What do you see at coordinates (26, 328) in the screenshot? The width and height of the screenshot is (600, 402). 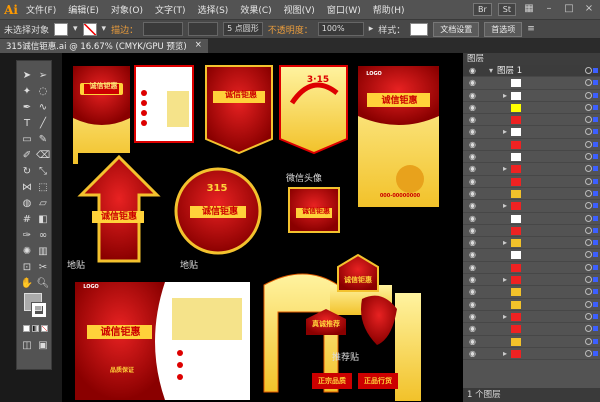 I see `color-mode-icon` at bounding box center [26, 328].